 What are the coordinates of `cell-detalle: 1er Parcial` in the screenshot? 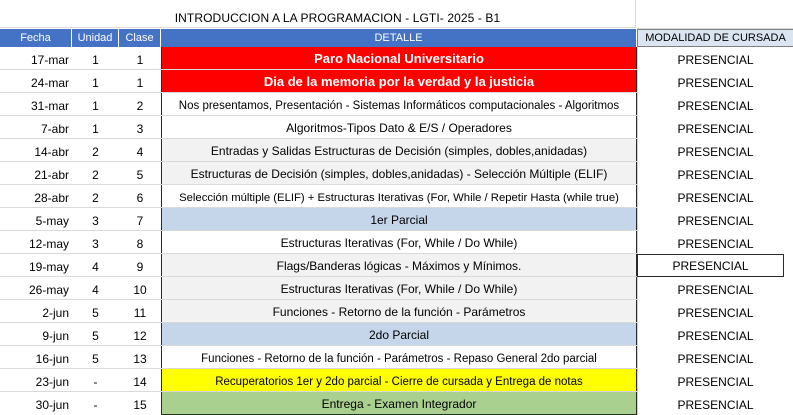 It's located at (399, 219).